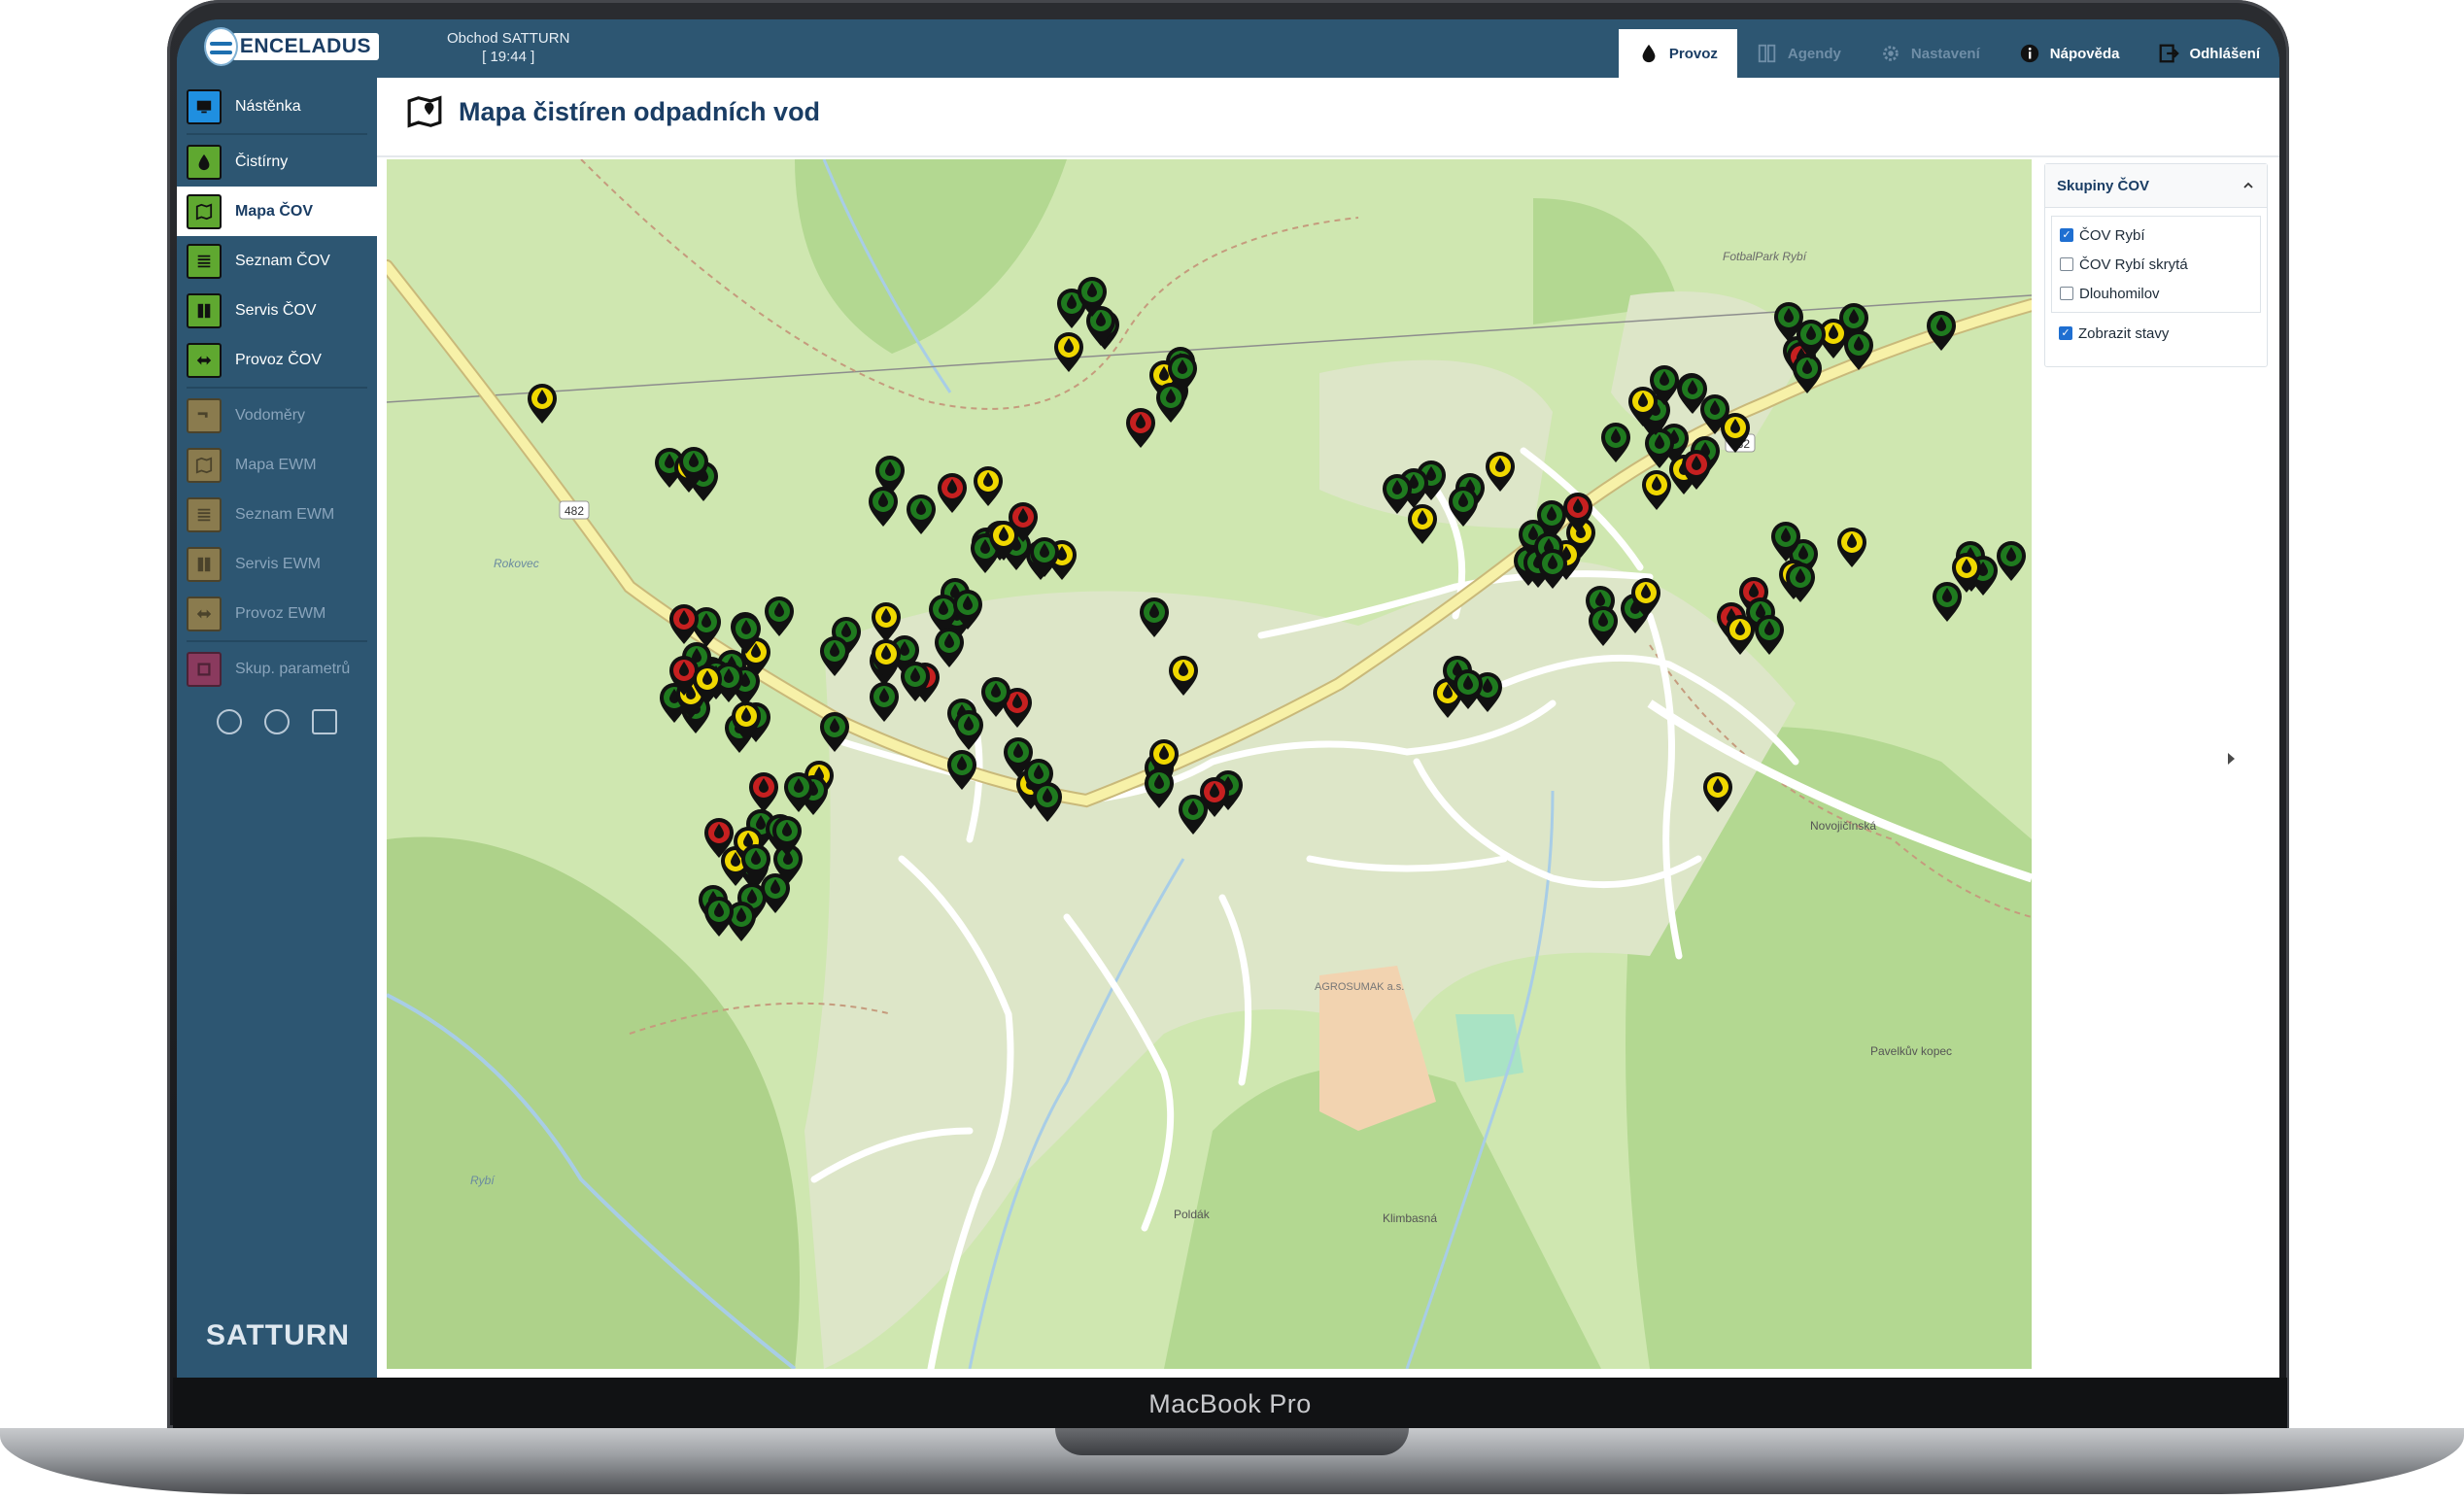 This screenshot has width=2464, height=1500. I want to click on sidebar-item-label: Seznam ČOV, so click(282, 261).